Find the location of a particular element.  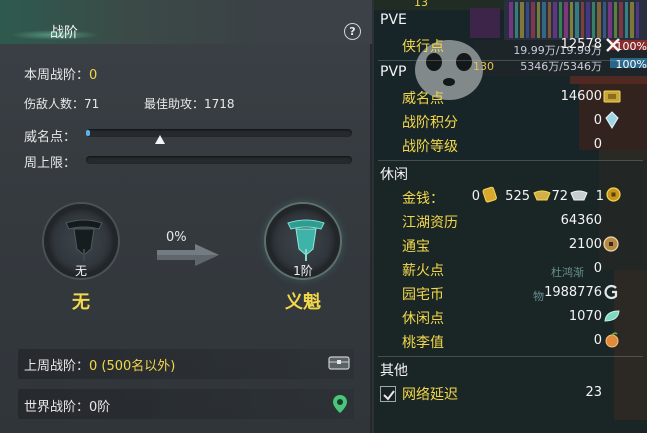

money-label: 金钱： is located at coordinates (423, 199).